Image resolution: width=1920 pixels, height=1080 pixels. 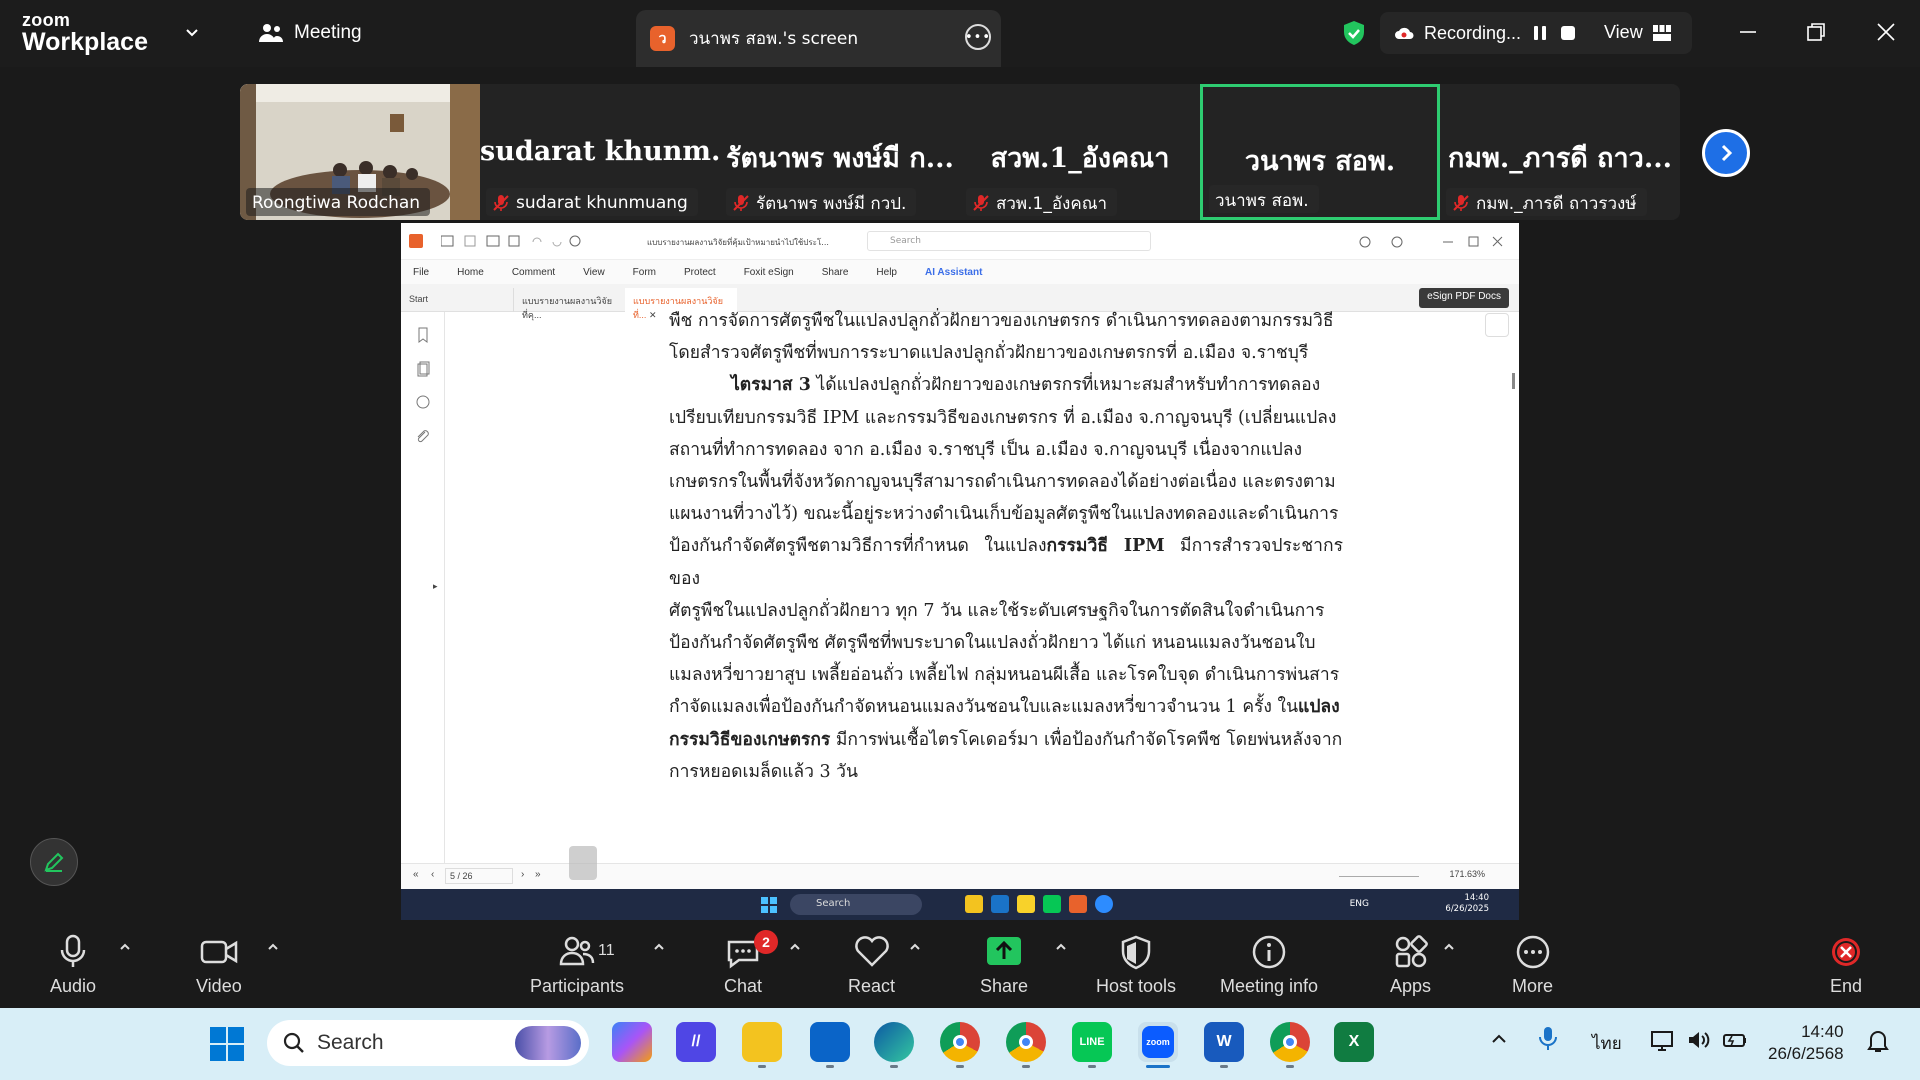 I want to click on menu-ai-assistant: AI Assistant, so click(x=953, y=272).